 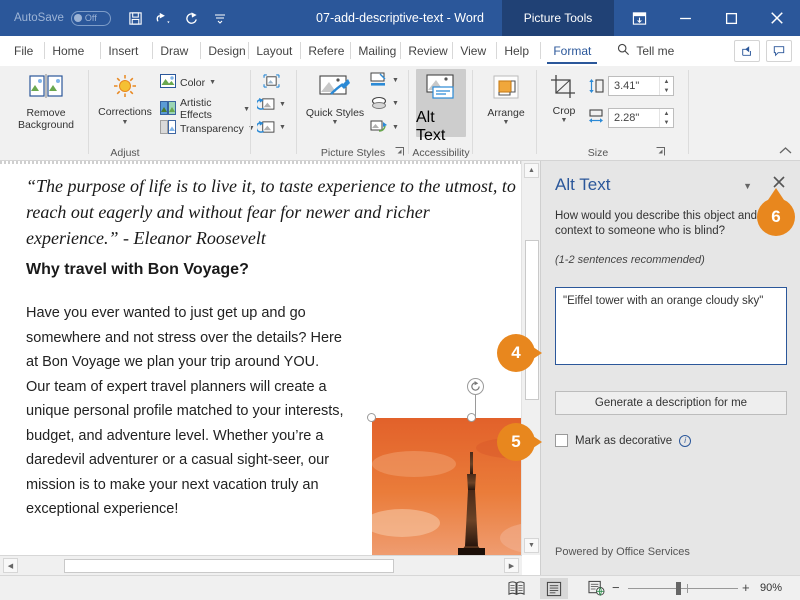 What do you see at coordinates (779, 50) in the screenshot?
I see `comments-icon` at bounding box center [779, 50].